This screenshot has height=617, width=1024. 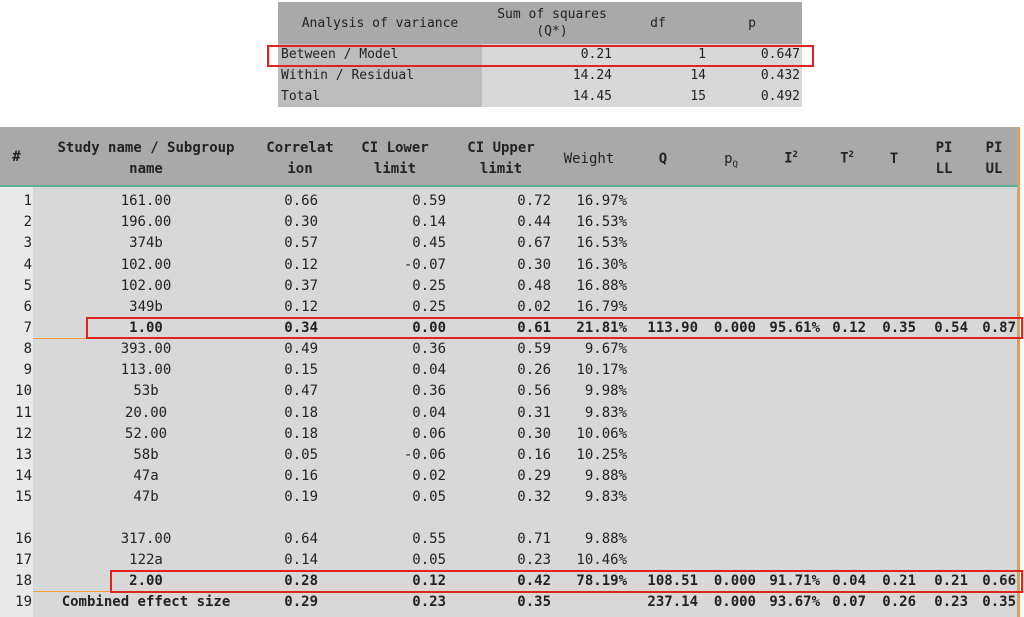 What do you see at coordinates (23, 497) in the screenshot?
I see `row-number: 15` at bounding box center [23, 497].